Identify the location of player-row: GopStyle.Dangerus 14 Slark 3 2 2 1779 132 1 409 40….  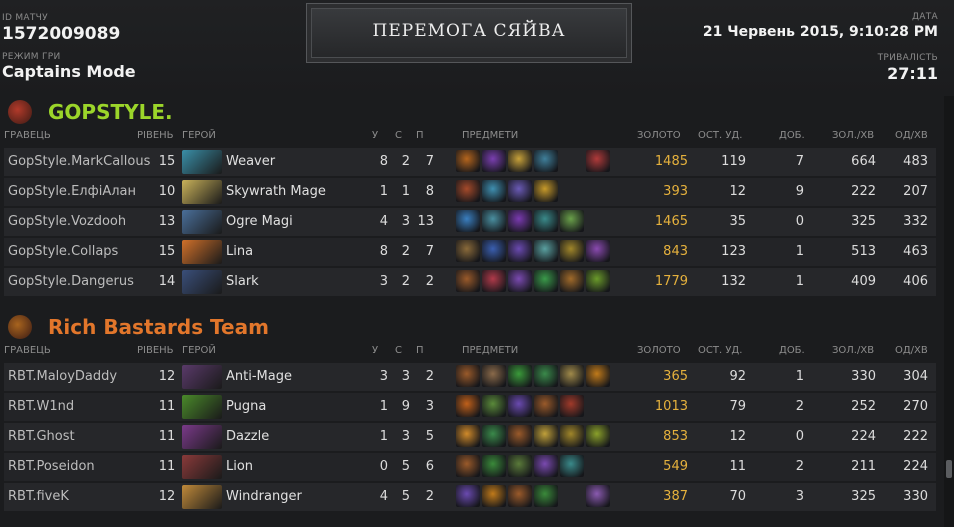
(470, 282).